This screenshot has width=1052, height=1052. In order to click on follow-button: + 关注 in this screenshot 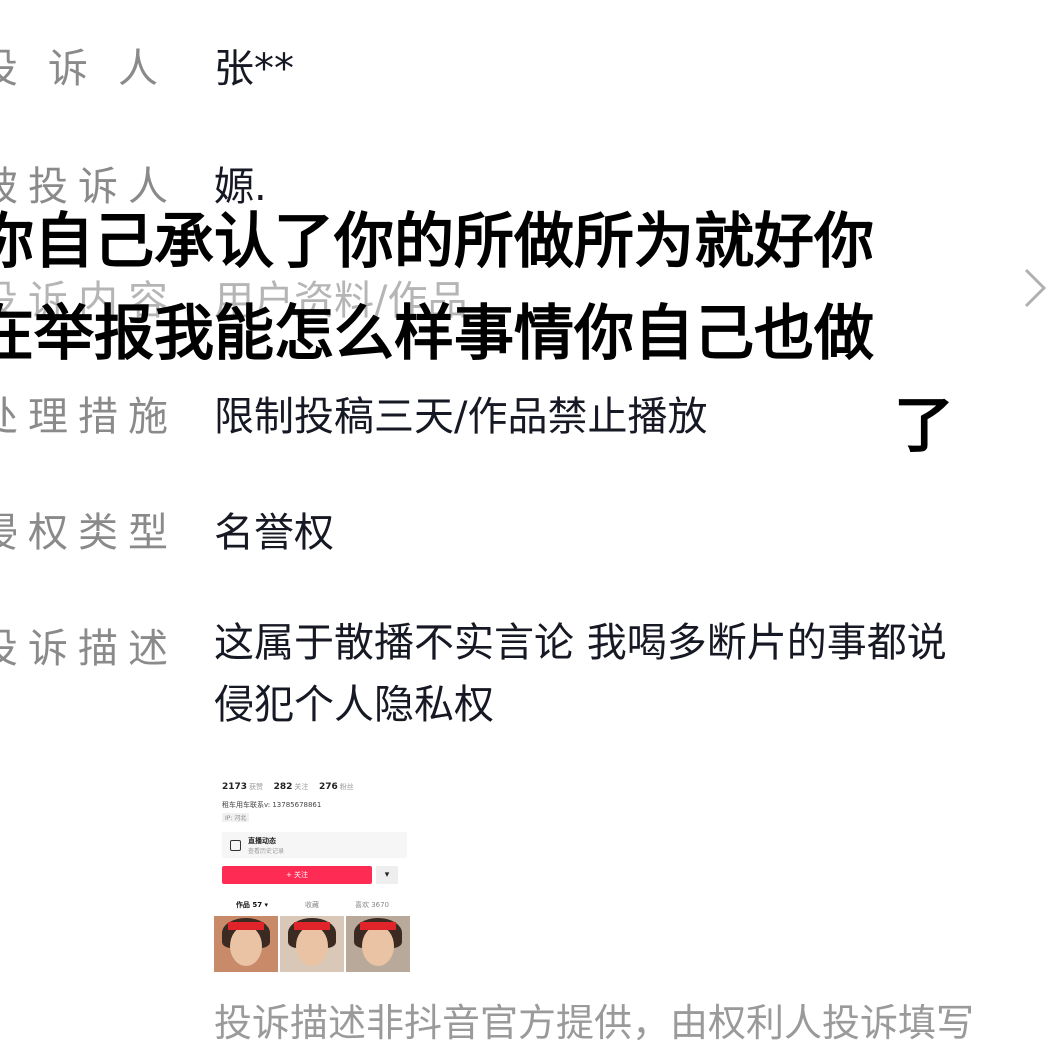, I will do `click(297, 875)`.